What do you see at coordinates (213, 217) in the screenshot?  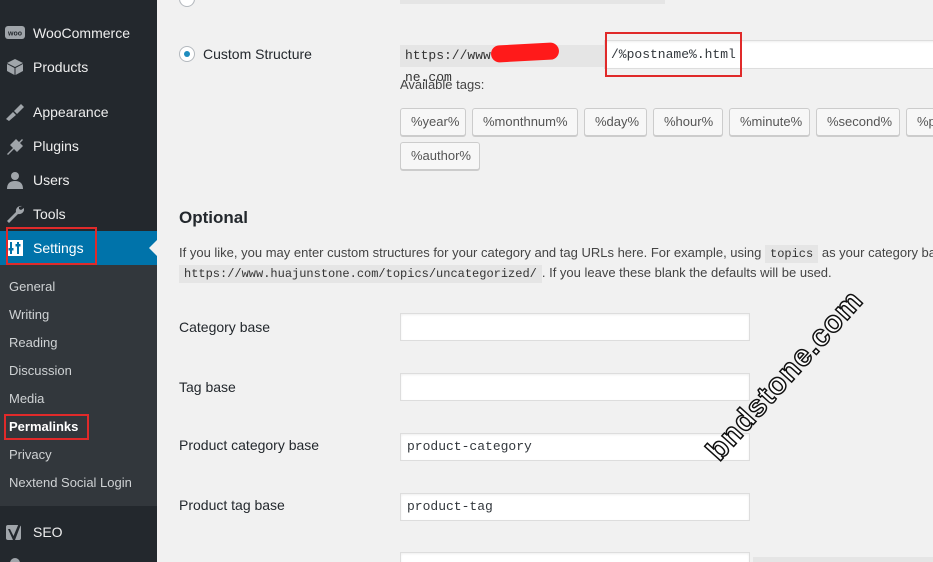 I see `optional-heading: Optional` at bounding box center [213, 217].